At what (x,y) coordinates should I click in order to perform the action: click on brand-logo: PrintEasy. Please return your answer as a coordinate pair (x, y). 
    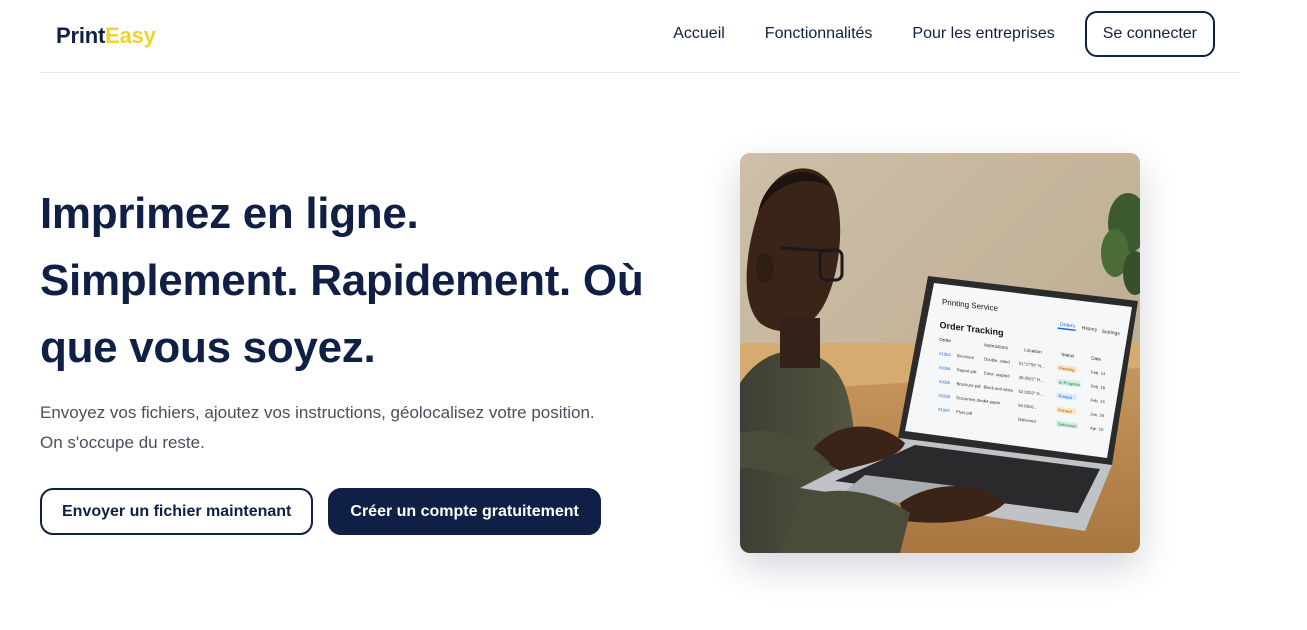
    Looking at the image, I should click on (106, 36).